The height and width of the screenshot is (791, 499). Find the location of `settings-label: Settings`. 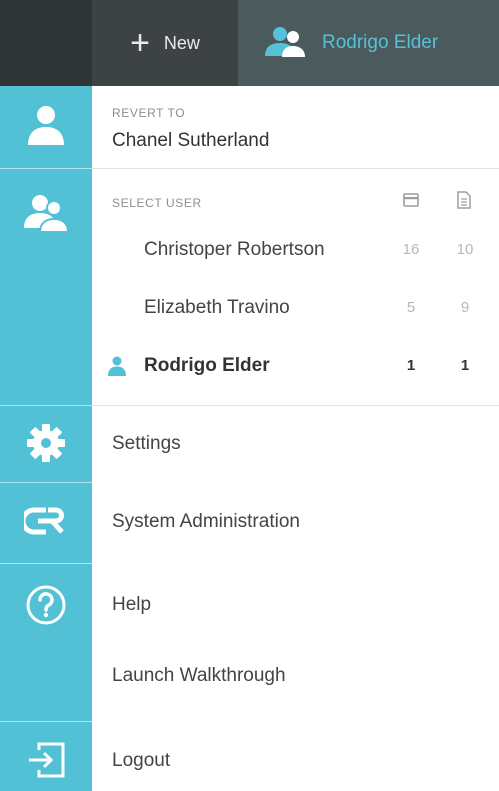

settings-label: Settings is located at coordinates (146, 443).